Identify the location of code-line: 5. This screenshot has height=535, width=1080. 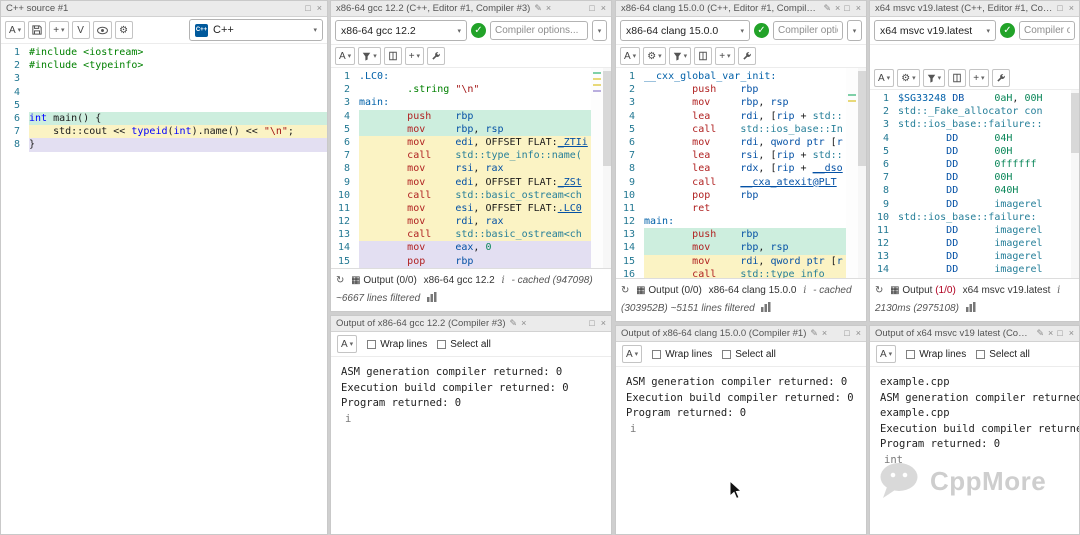
(164, 105).